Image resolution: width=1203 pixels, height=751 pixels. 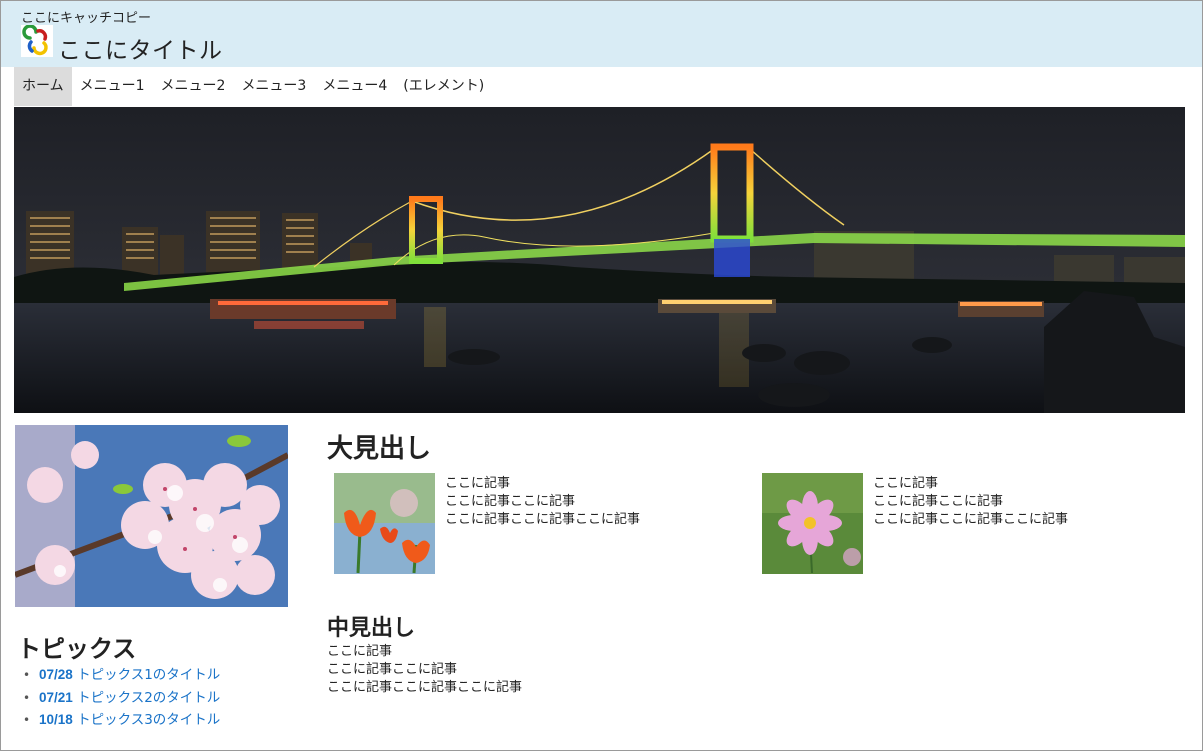 What do you see at coordinates (43, 86) in the screenshot?
I see `nav-item-home: ホーム` at bounding box center [43, 86].